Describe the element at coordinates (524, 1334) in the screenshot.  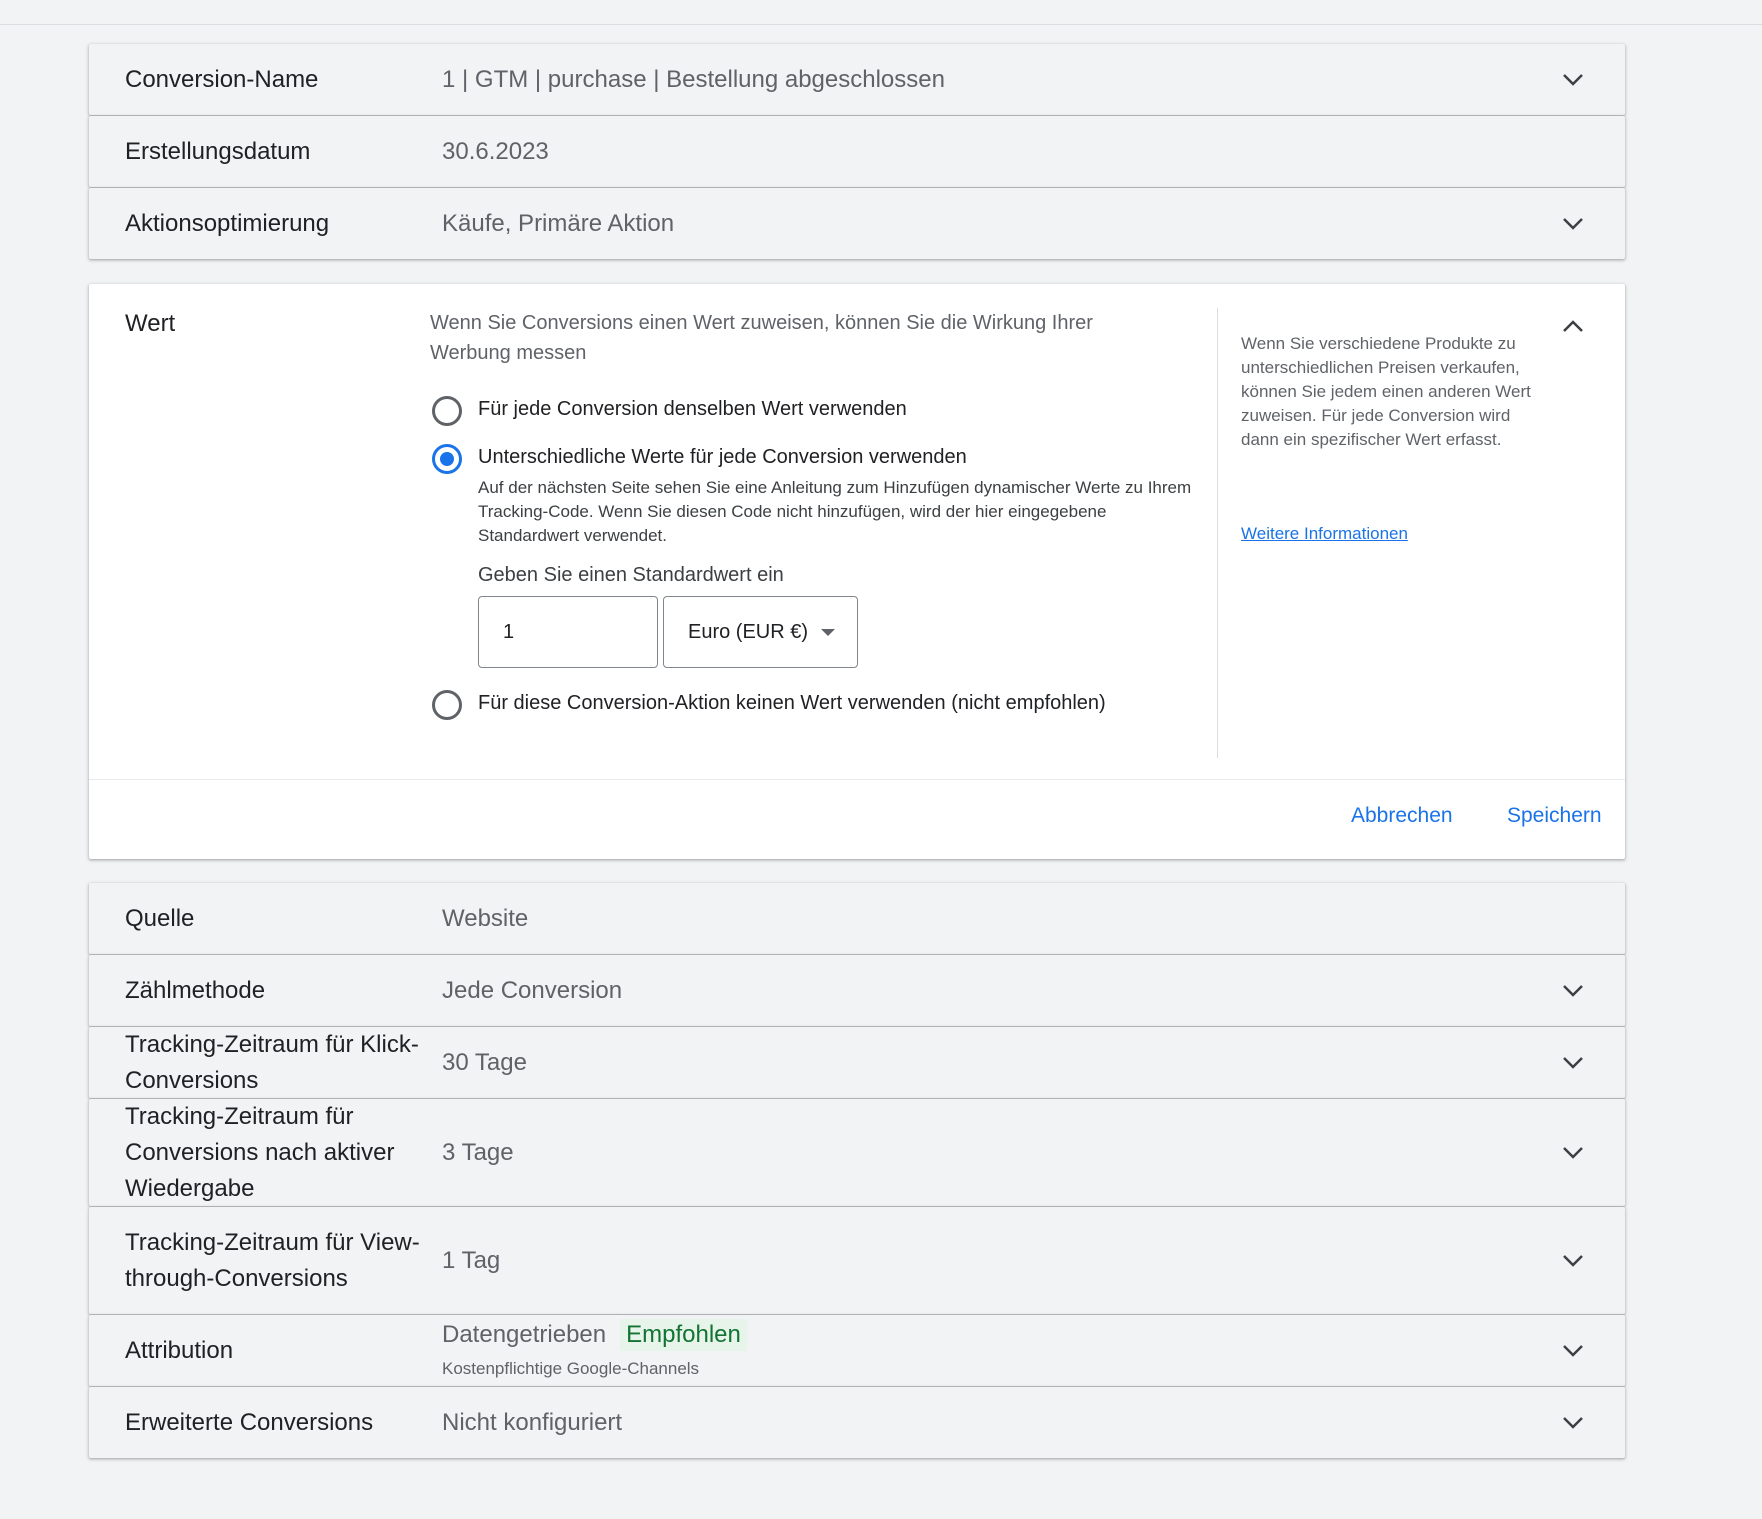
I see `attribution-model: Datengetrieben` at that location.